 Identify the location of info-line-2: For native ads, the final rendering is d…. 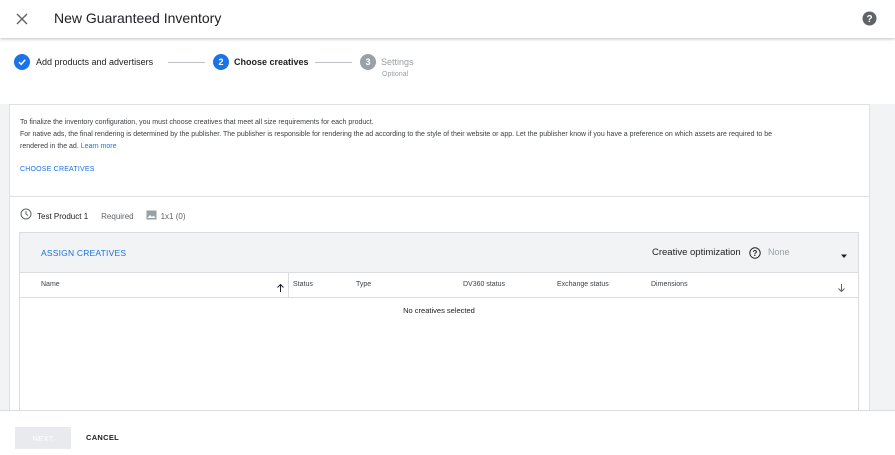
(396, 134).